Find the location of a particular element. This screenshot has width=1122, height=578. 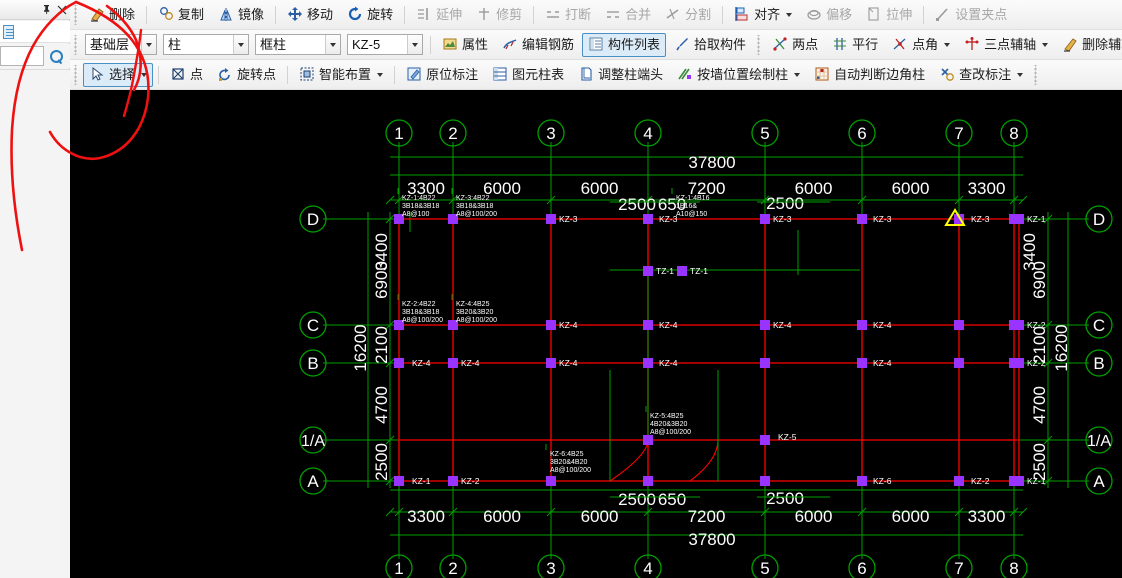

column-table-button: 图元柱表 is located at coordinates (528, 75).